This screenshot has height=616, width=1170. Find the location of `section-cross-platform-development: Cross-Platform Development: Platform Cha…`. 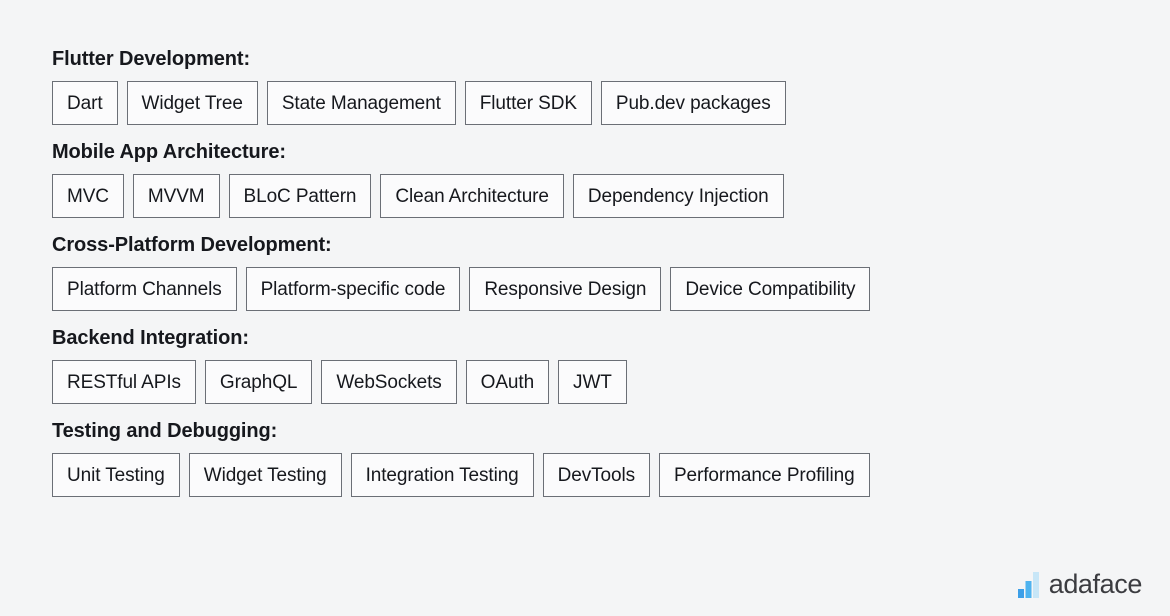

section-cross-platform-development: Cross-Platform Development: Platform Cha… is located at coordinates (585, 272).